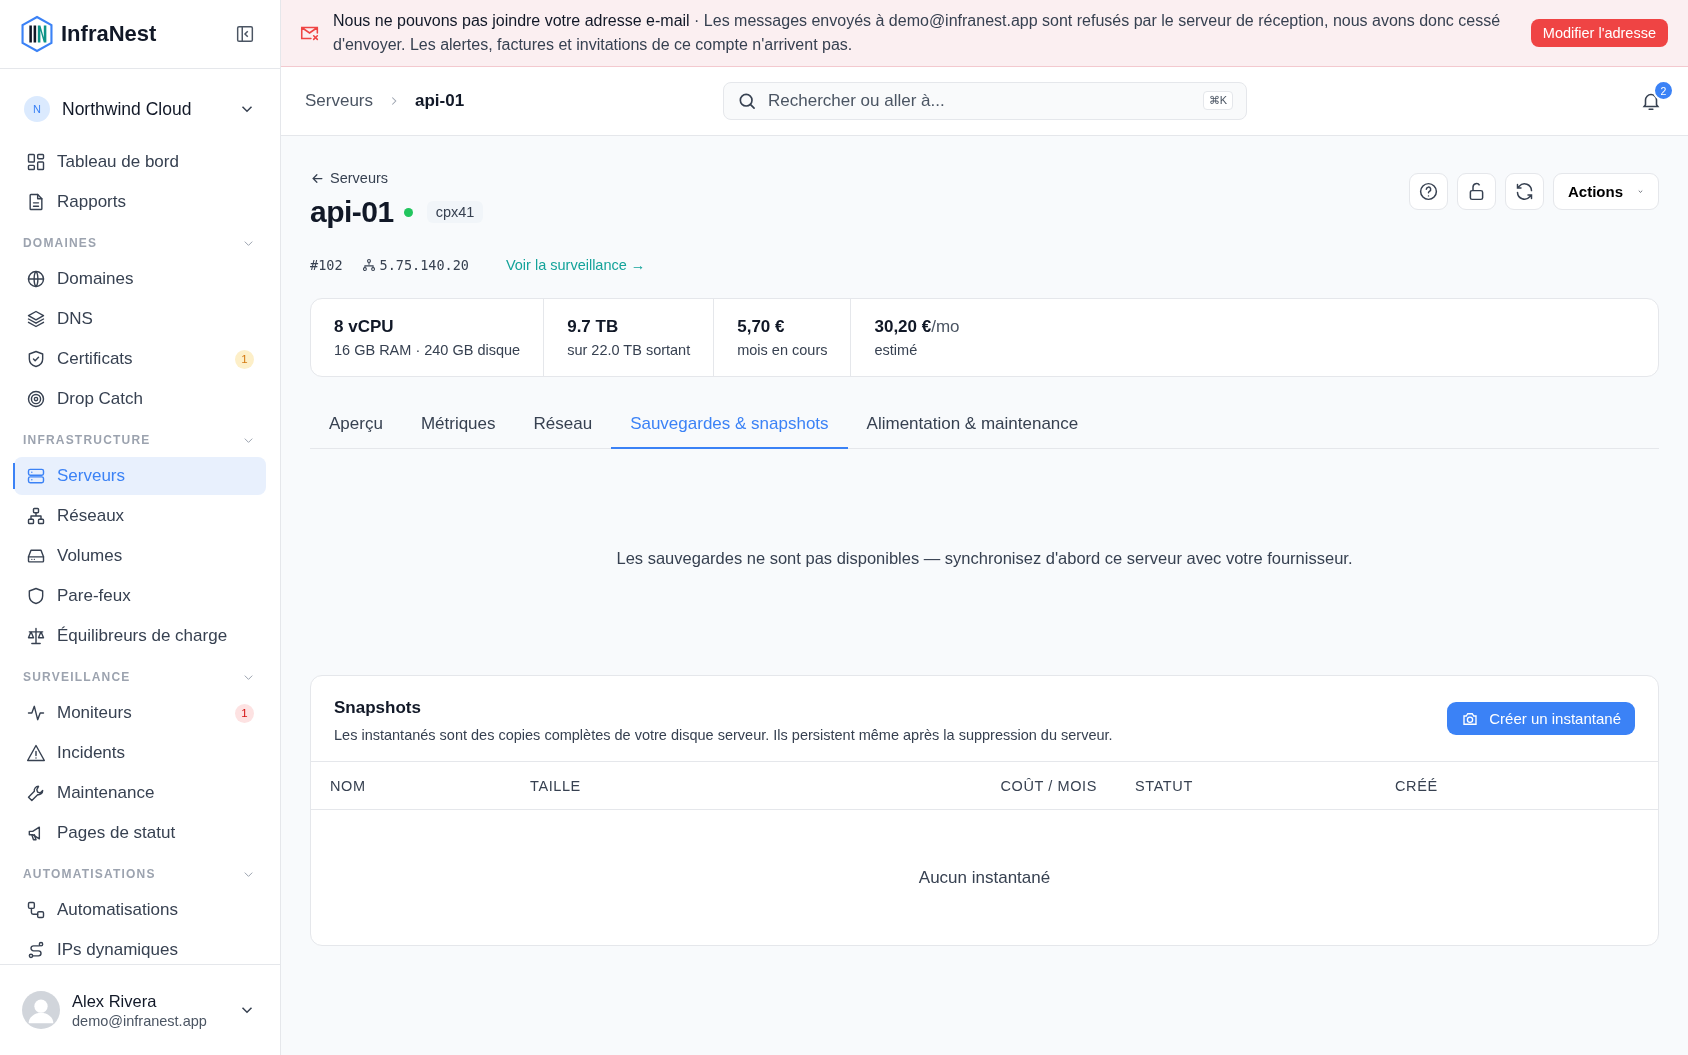 The image size is (1688, 1055). I want to click on user-email: demo@infranest.app, so click(140, 1020).